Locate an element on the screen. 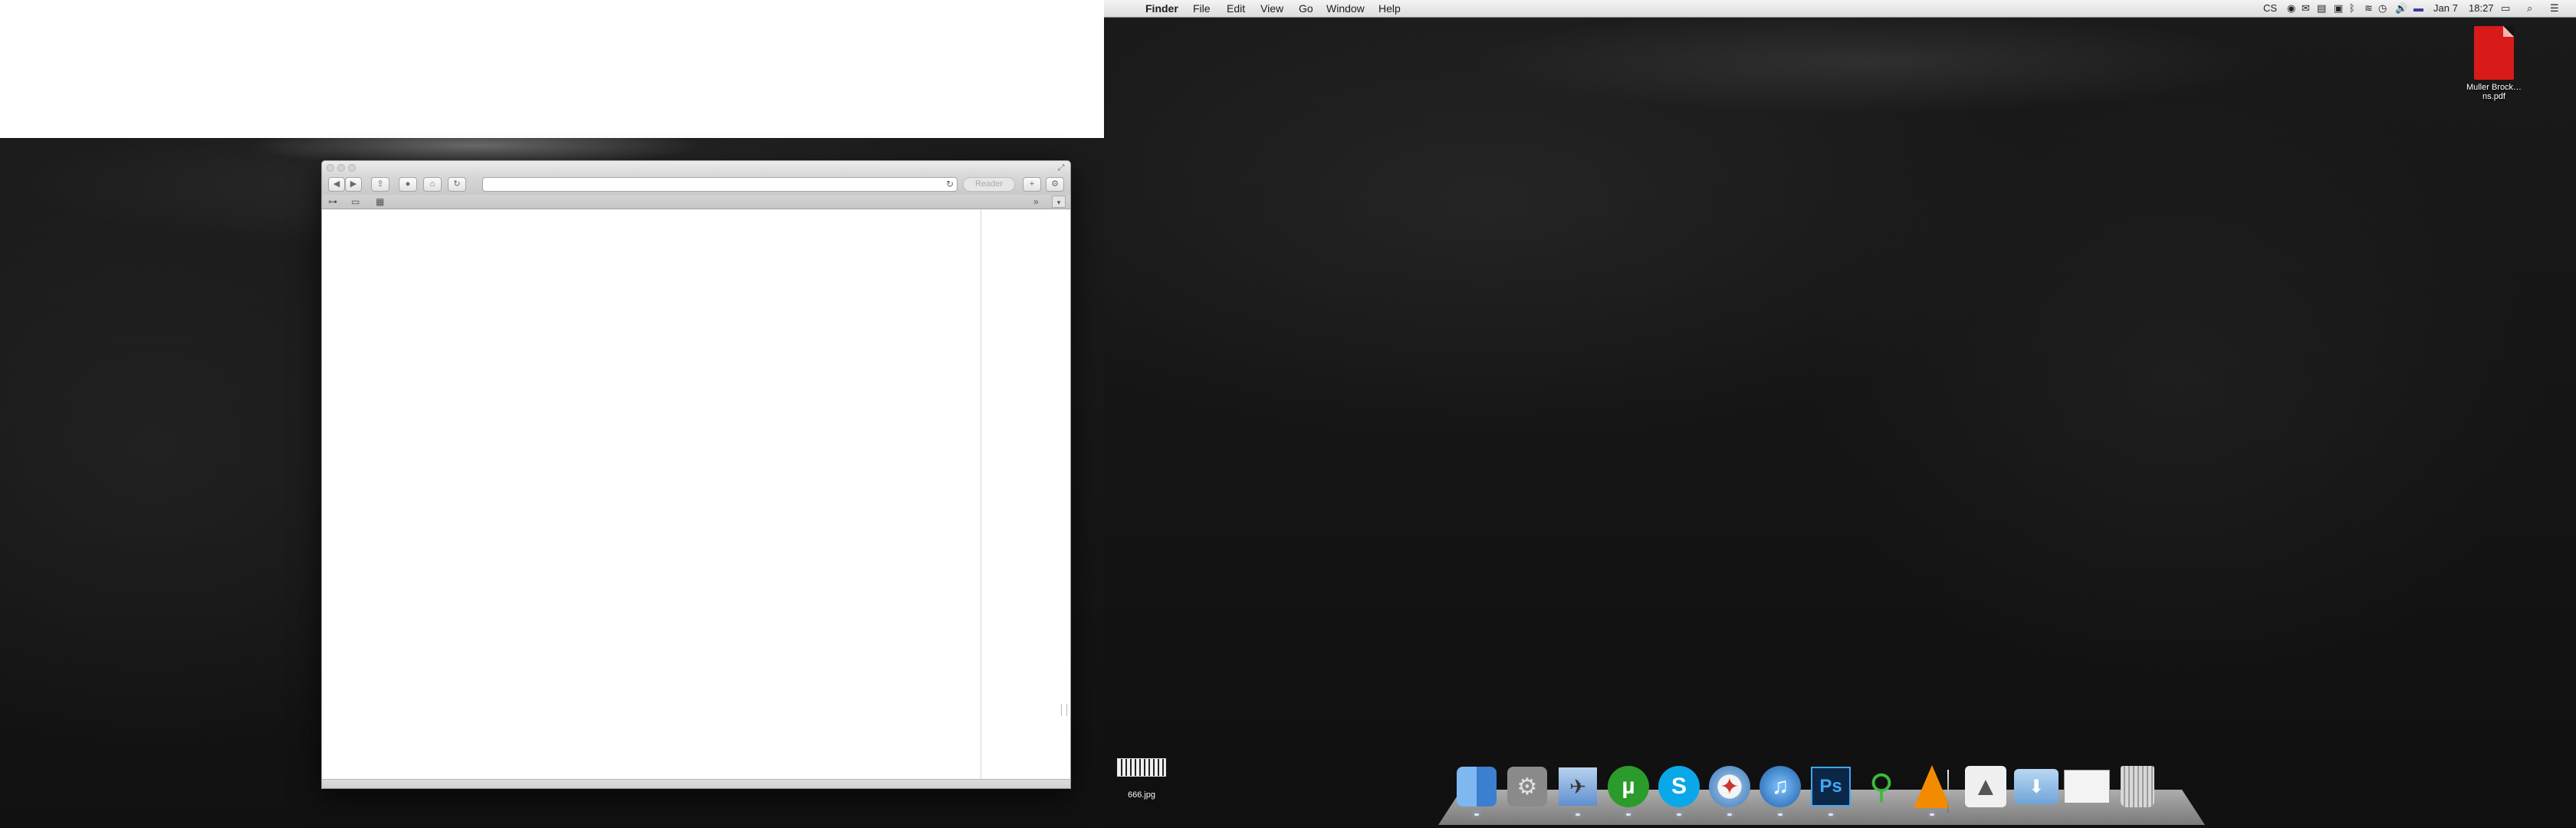  menu-view: View is located at coordinates (1271, 8).